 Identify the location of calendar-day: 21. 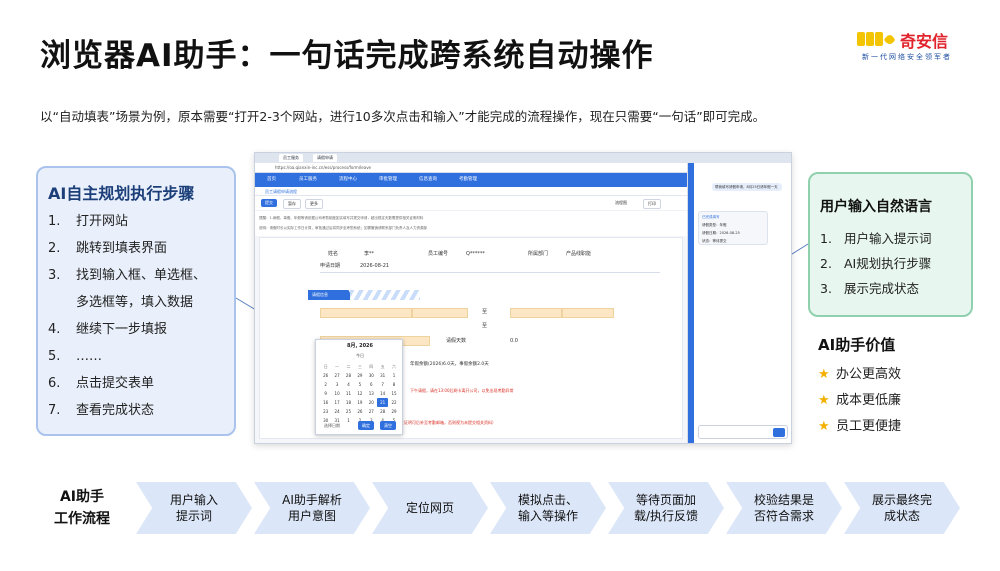
(382, 402).